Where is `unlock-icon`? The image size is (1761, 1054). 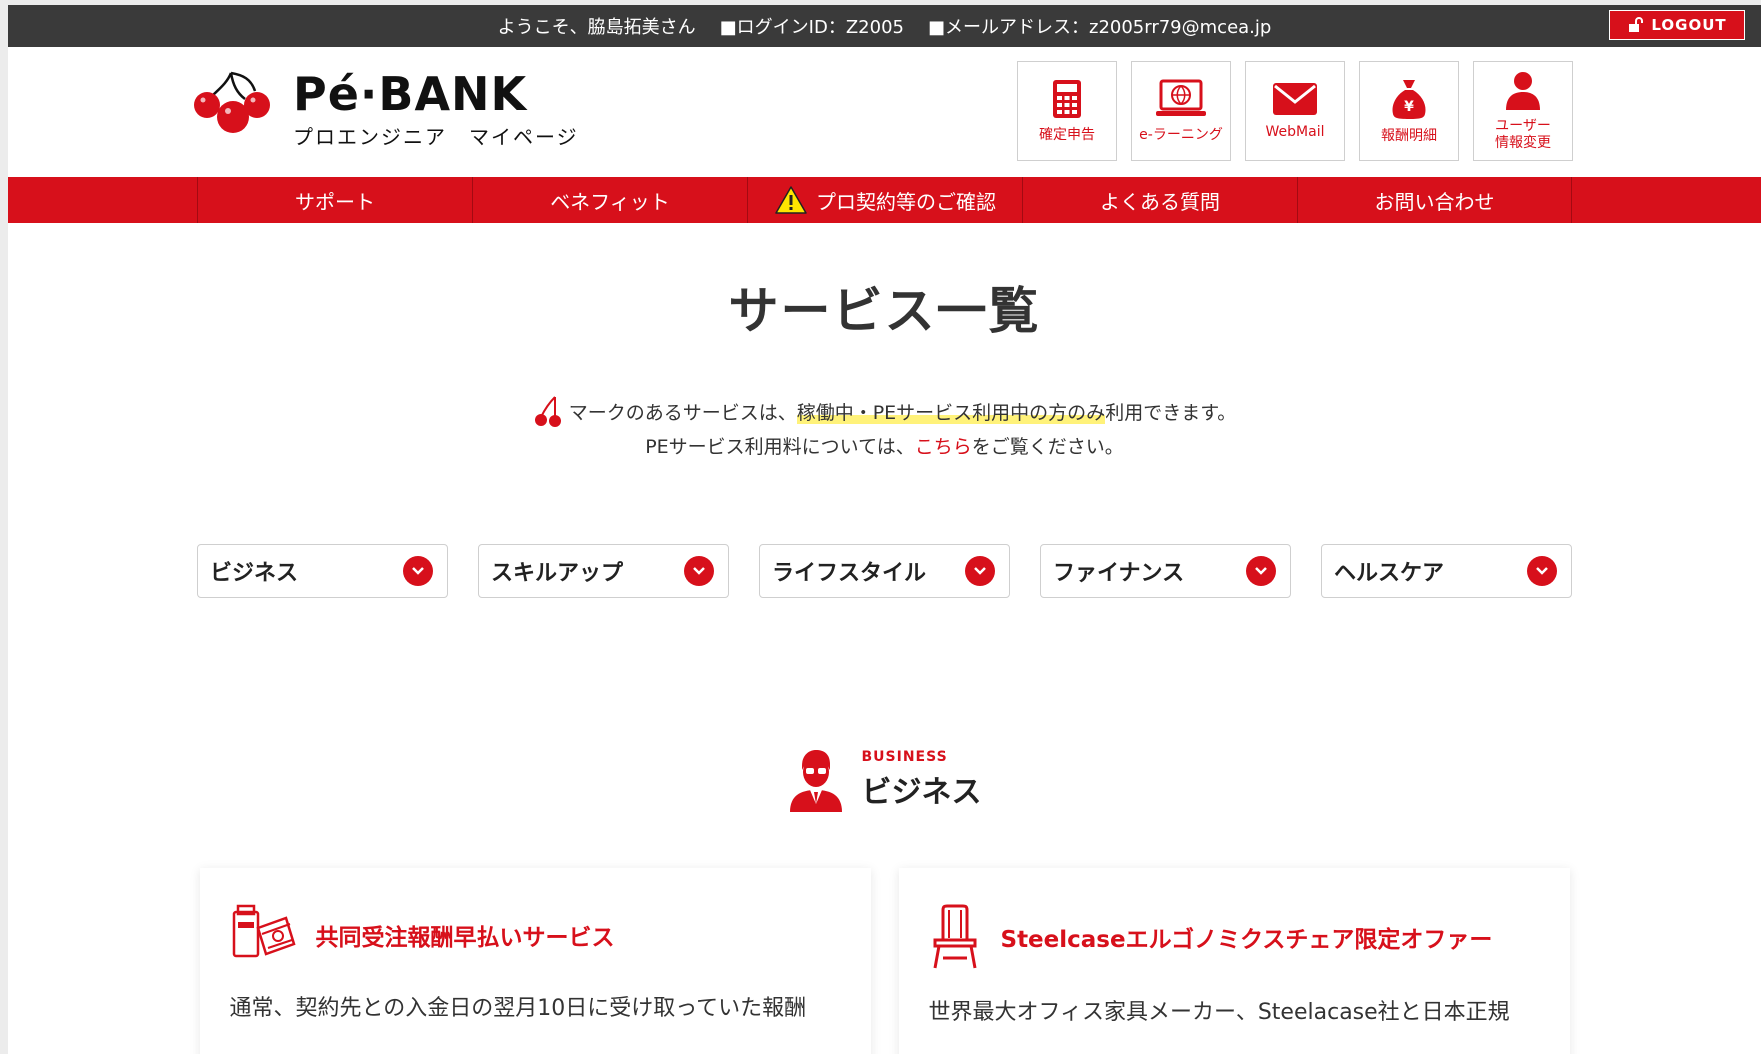
unlock-icon is located at coordinates (1636, 24).